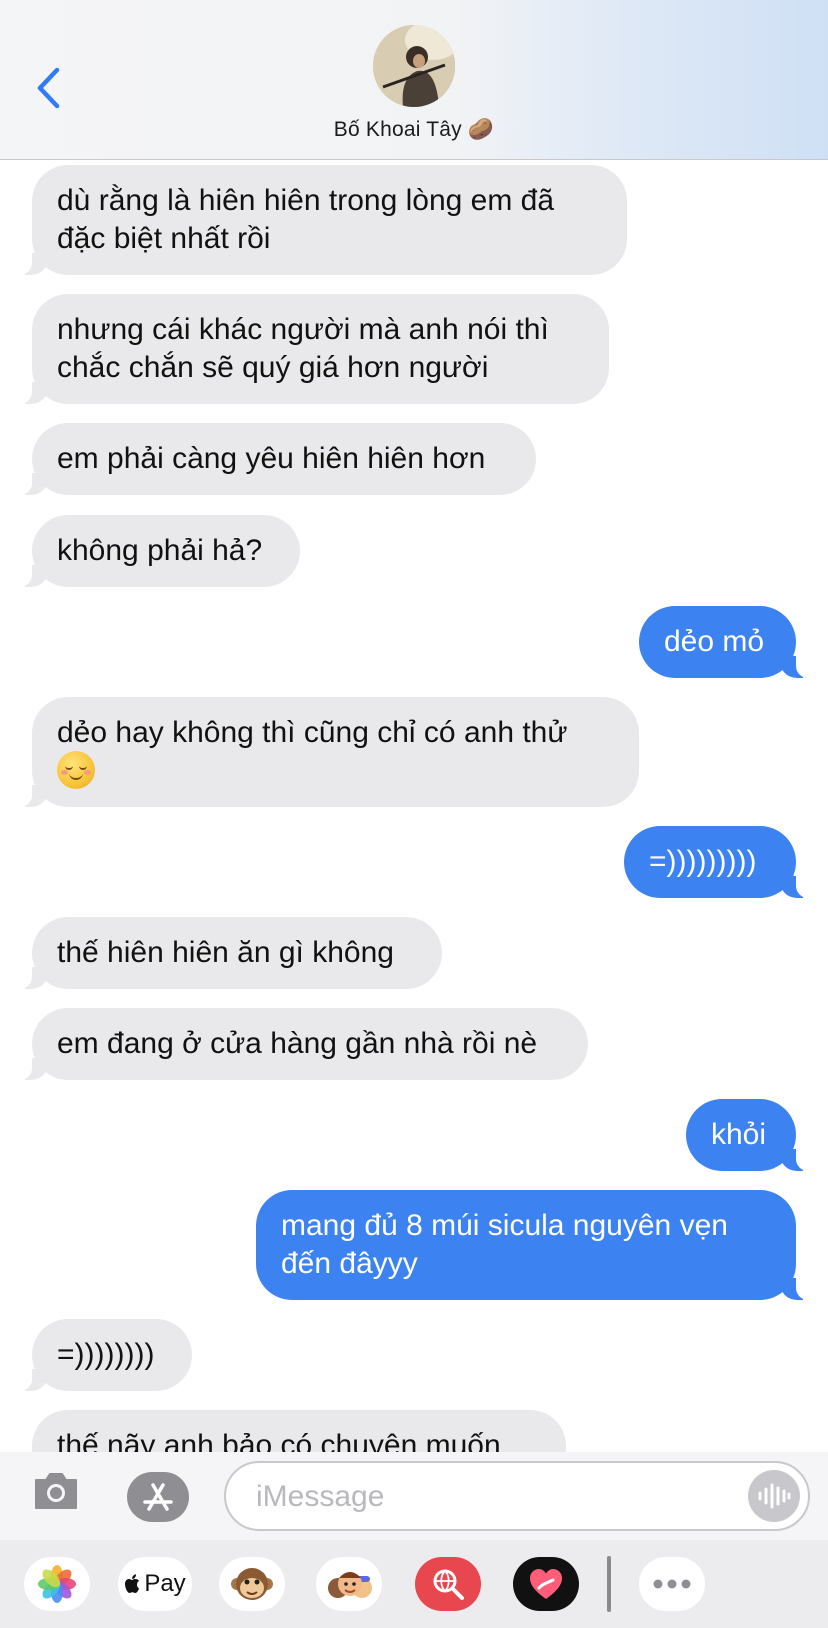  I want to click on message-bubble-received: =)))))))), so click(105, 1355).